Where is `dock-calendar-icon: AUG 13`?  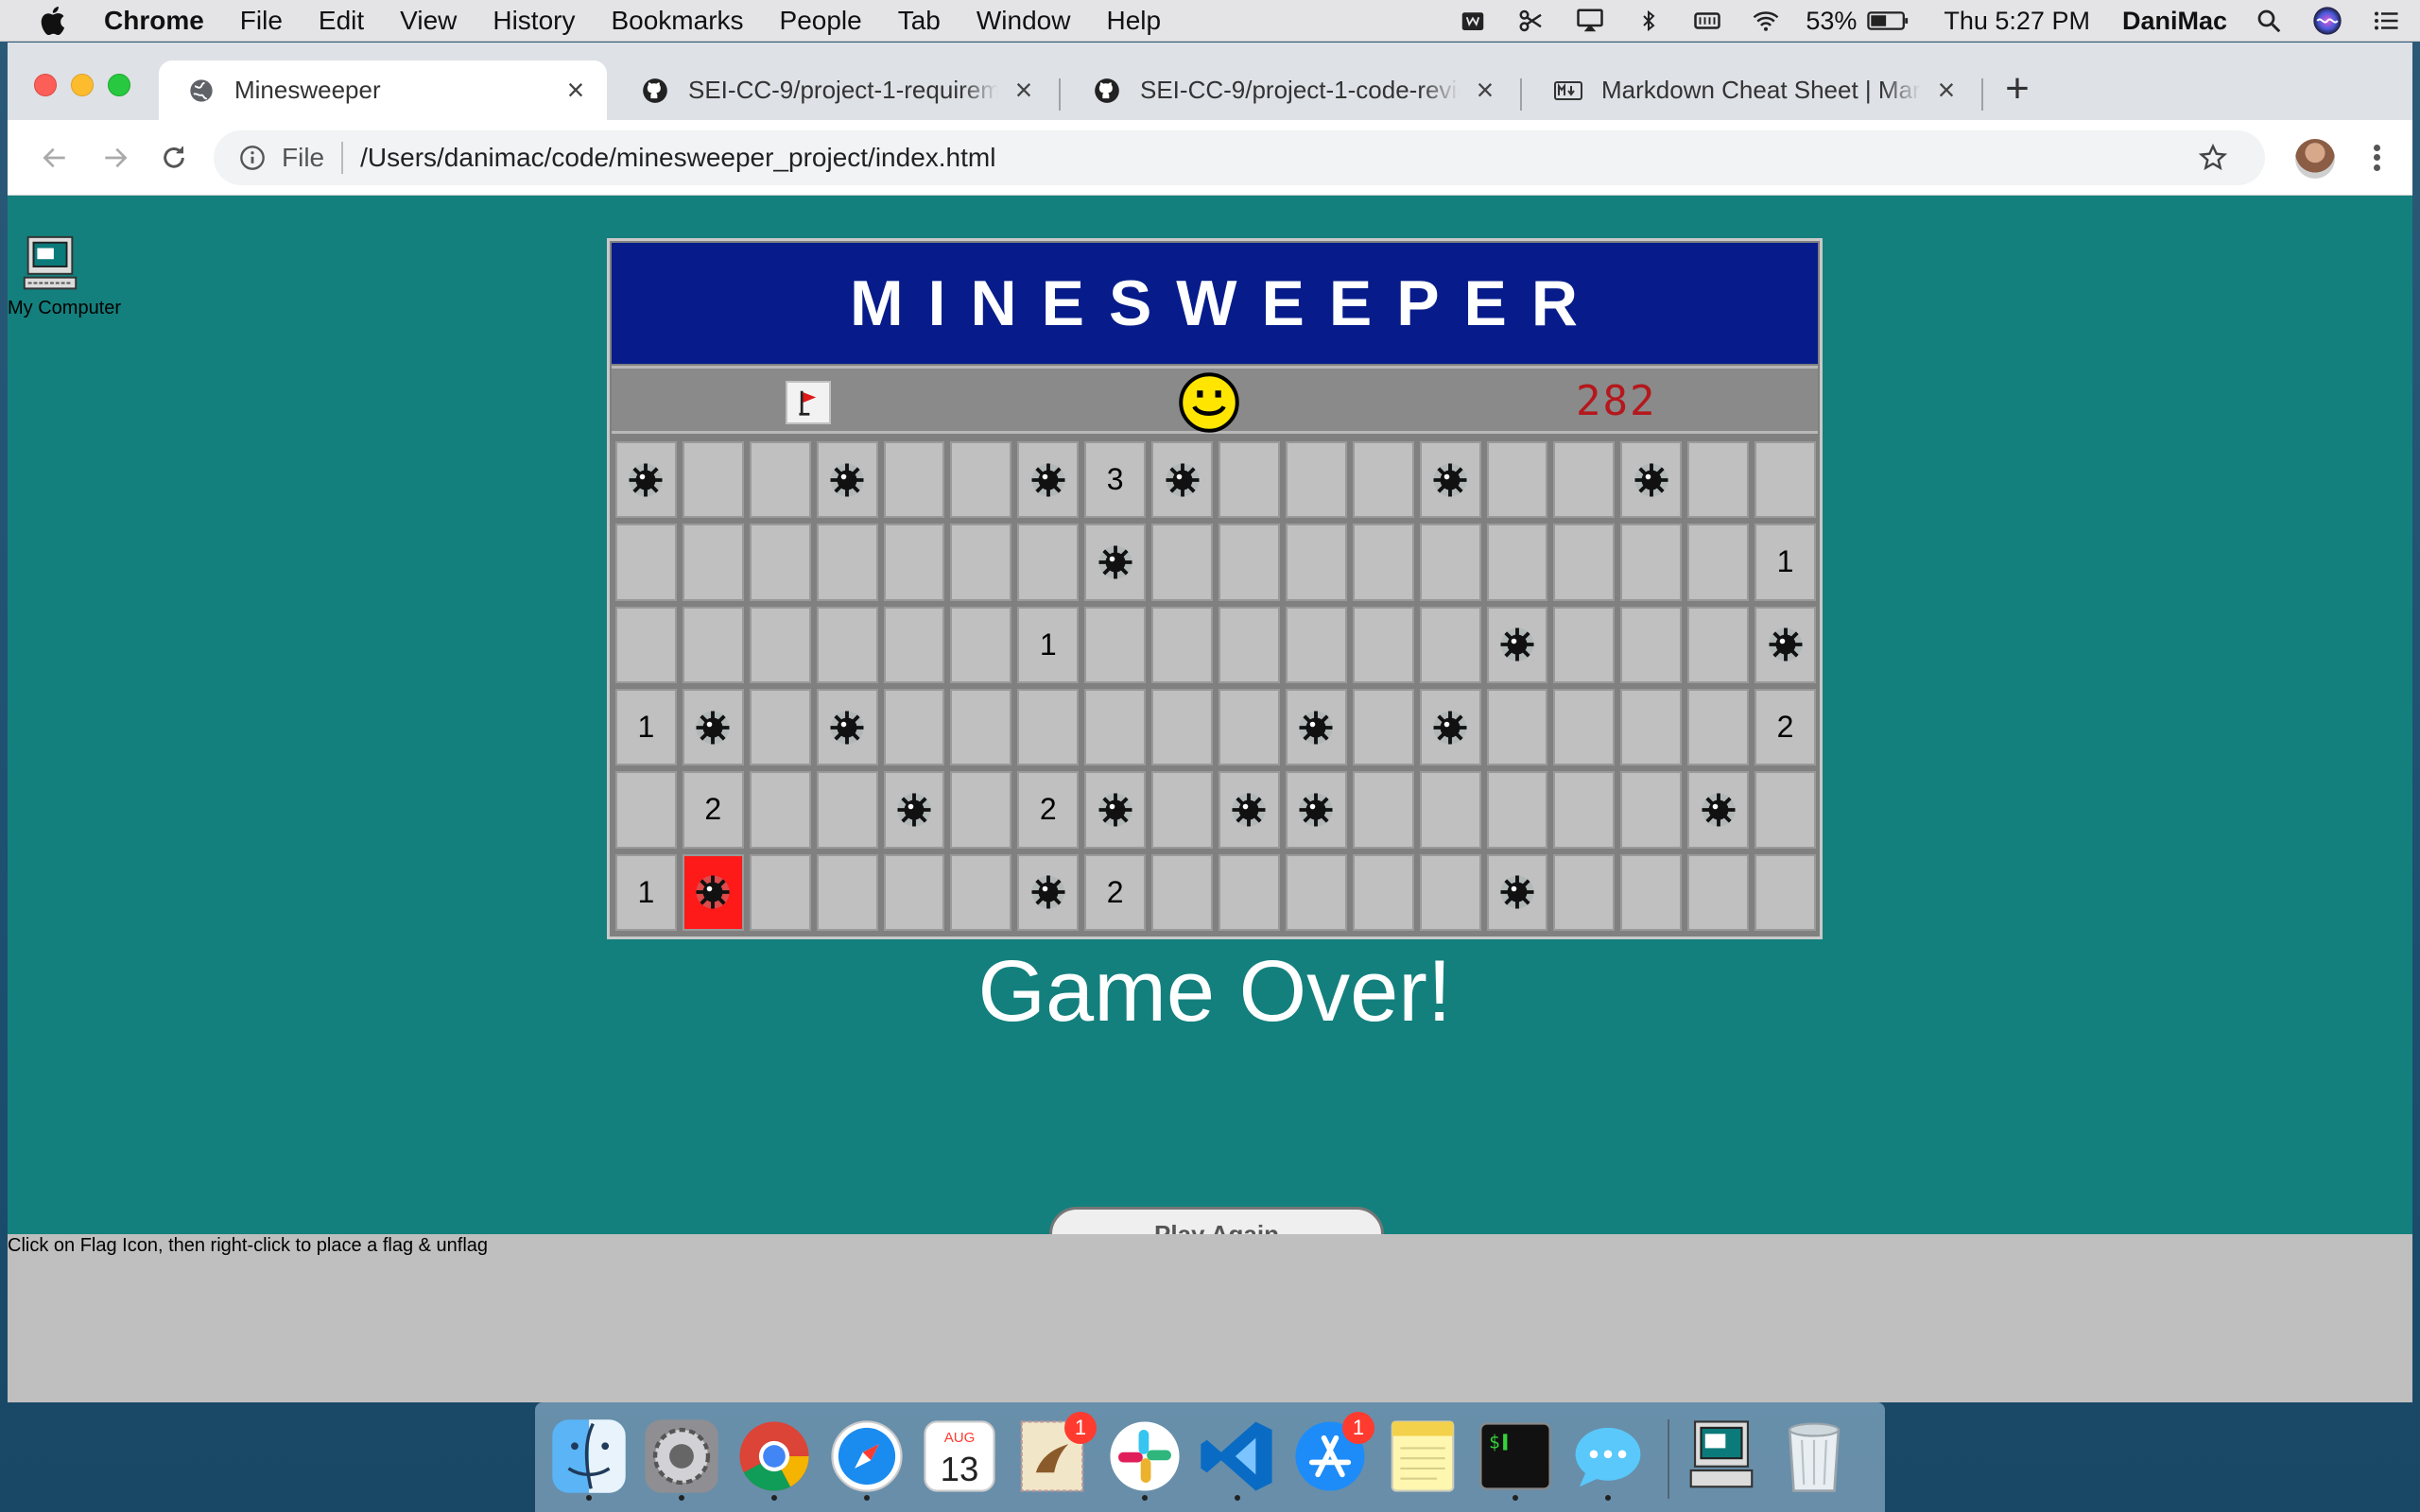 dock-calendar-icon: AUG 13 is located at coordinates (959, 1456).